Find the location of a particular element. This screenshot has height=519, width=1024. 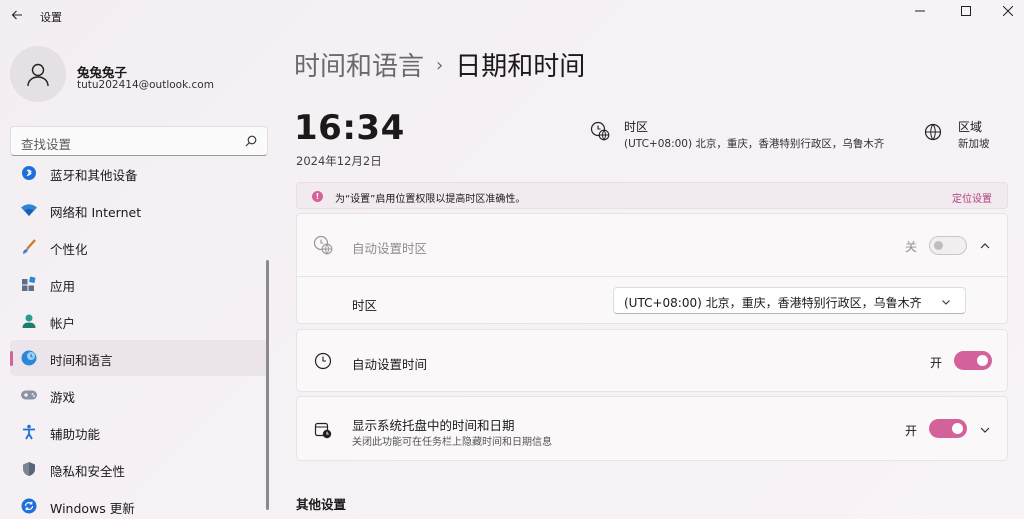

bluetooth-icon is located at coordinates (29, 173).